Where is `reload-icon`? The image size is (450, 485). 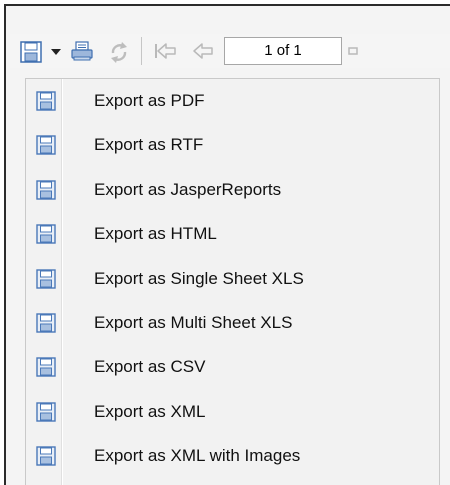 reload-icon is located at coordinates (119, 52).